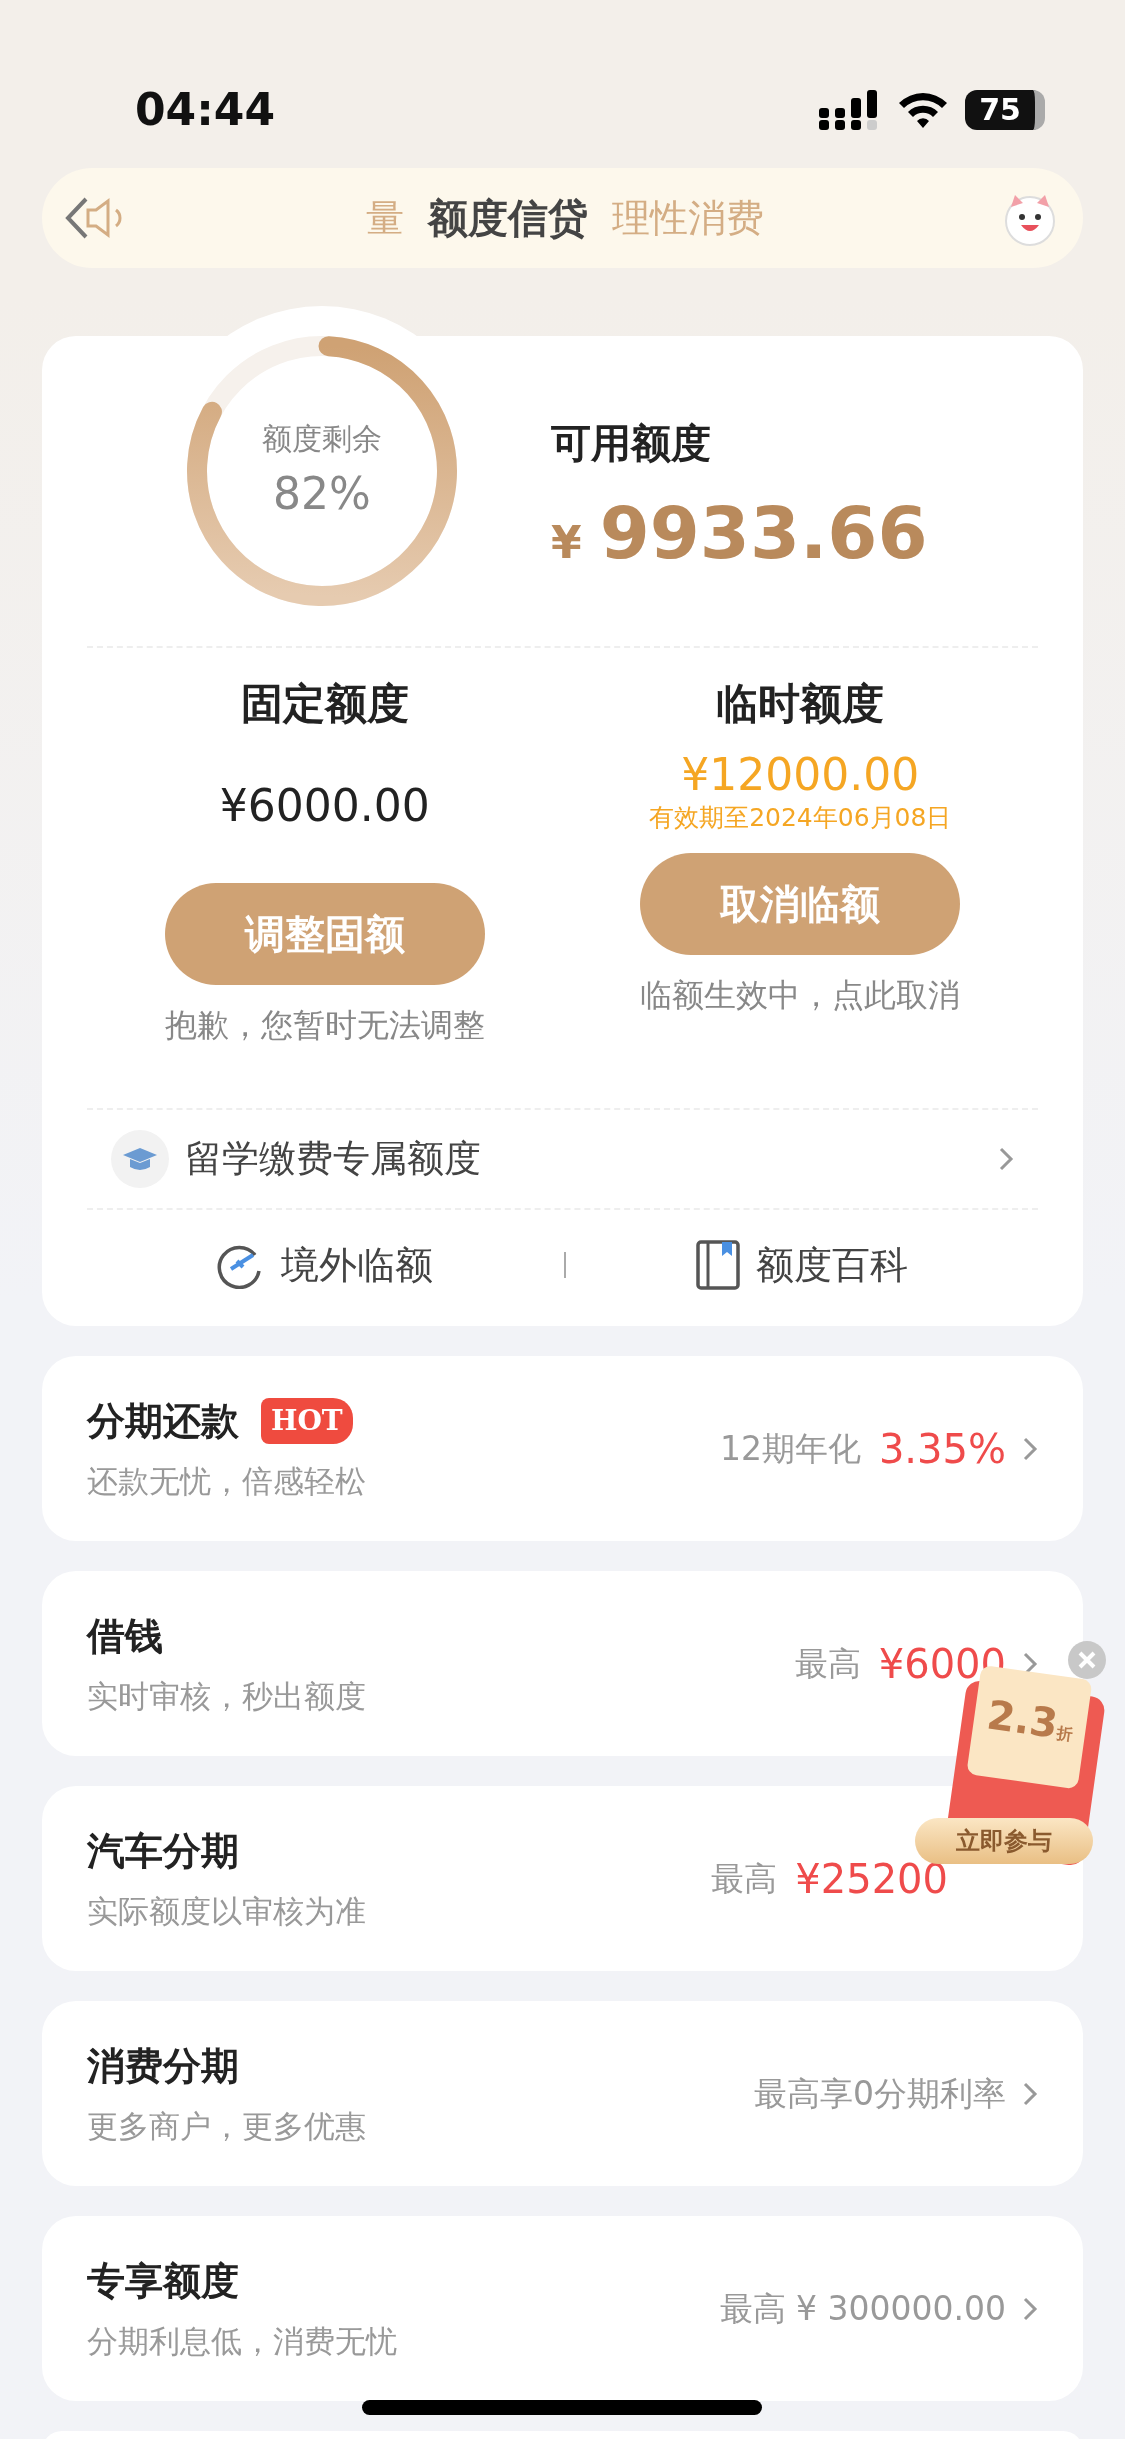  What do you see at coordinates (324, 704) in the screenshot?
I see `section-title: 固定额度` at bounding box center [324, 704].